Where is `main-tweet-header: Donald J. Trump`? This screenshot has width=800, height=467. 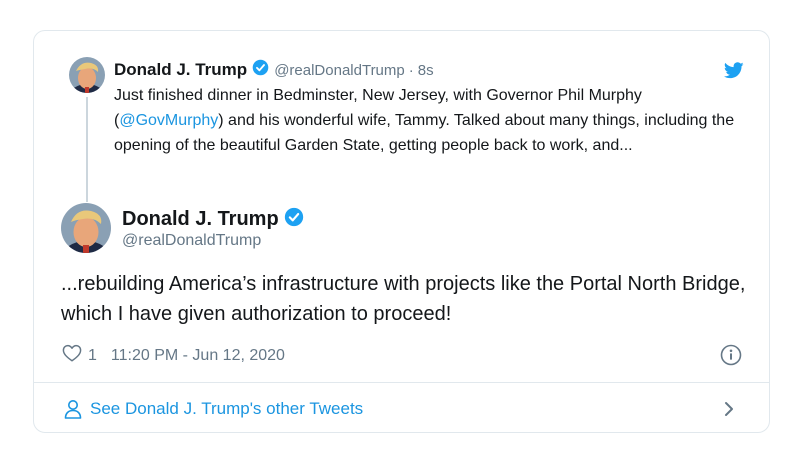 main-tweet-header: Donald J. Trump is located at coordinates (213, 219).